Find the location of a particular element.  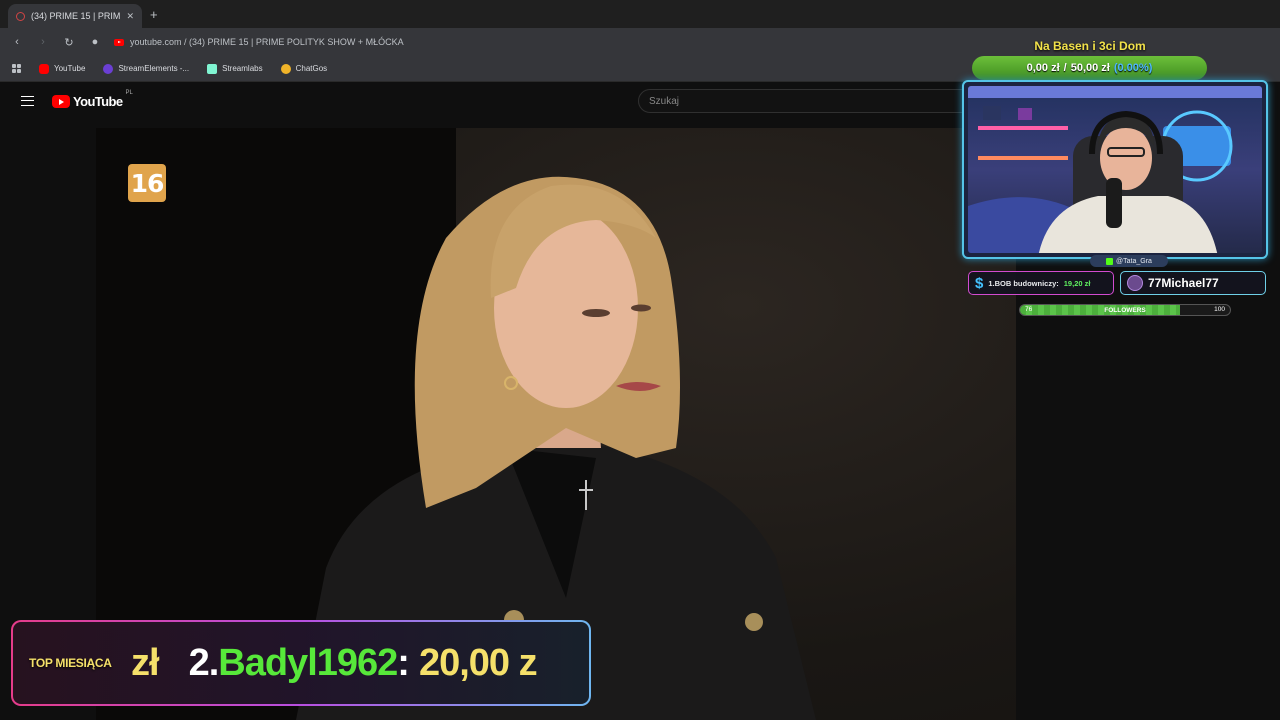

donation-goal-title: Na Basen i 3ci Dom is located at coordinates (1090, 46).